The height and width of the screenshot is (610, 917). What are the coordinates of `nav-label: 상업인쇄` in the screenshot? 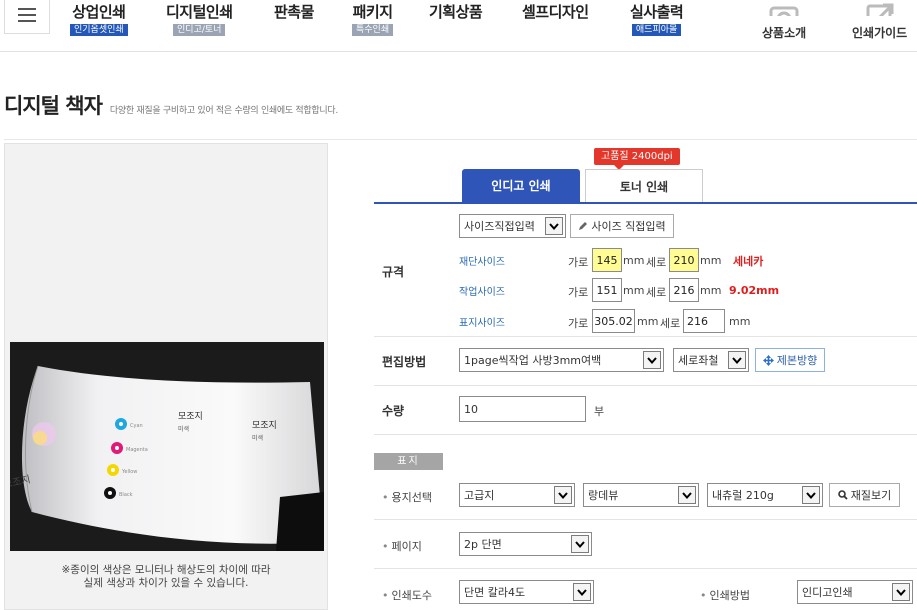 It's located at (99, 12).